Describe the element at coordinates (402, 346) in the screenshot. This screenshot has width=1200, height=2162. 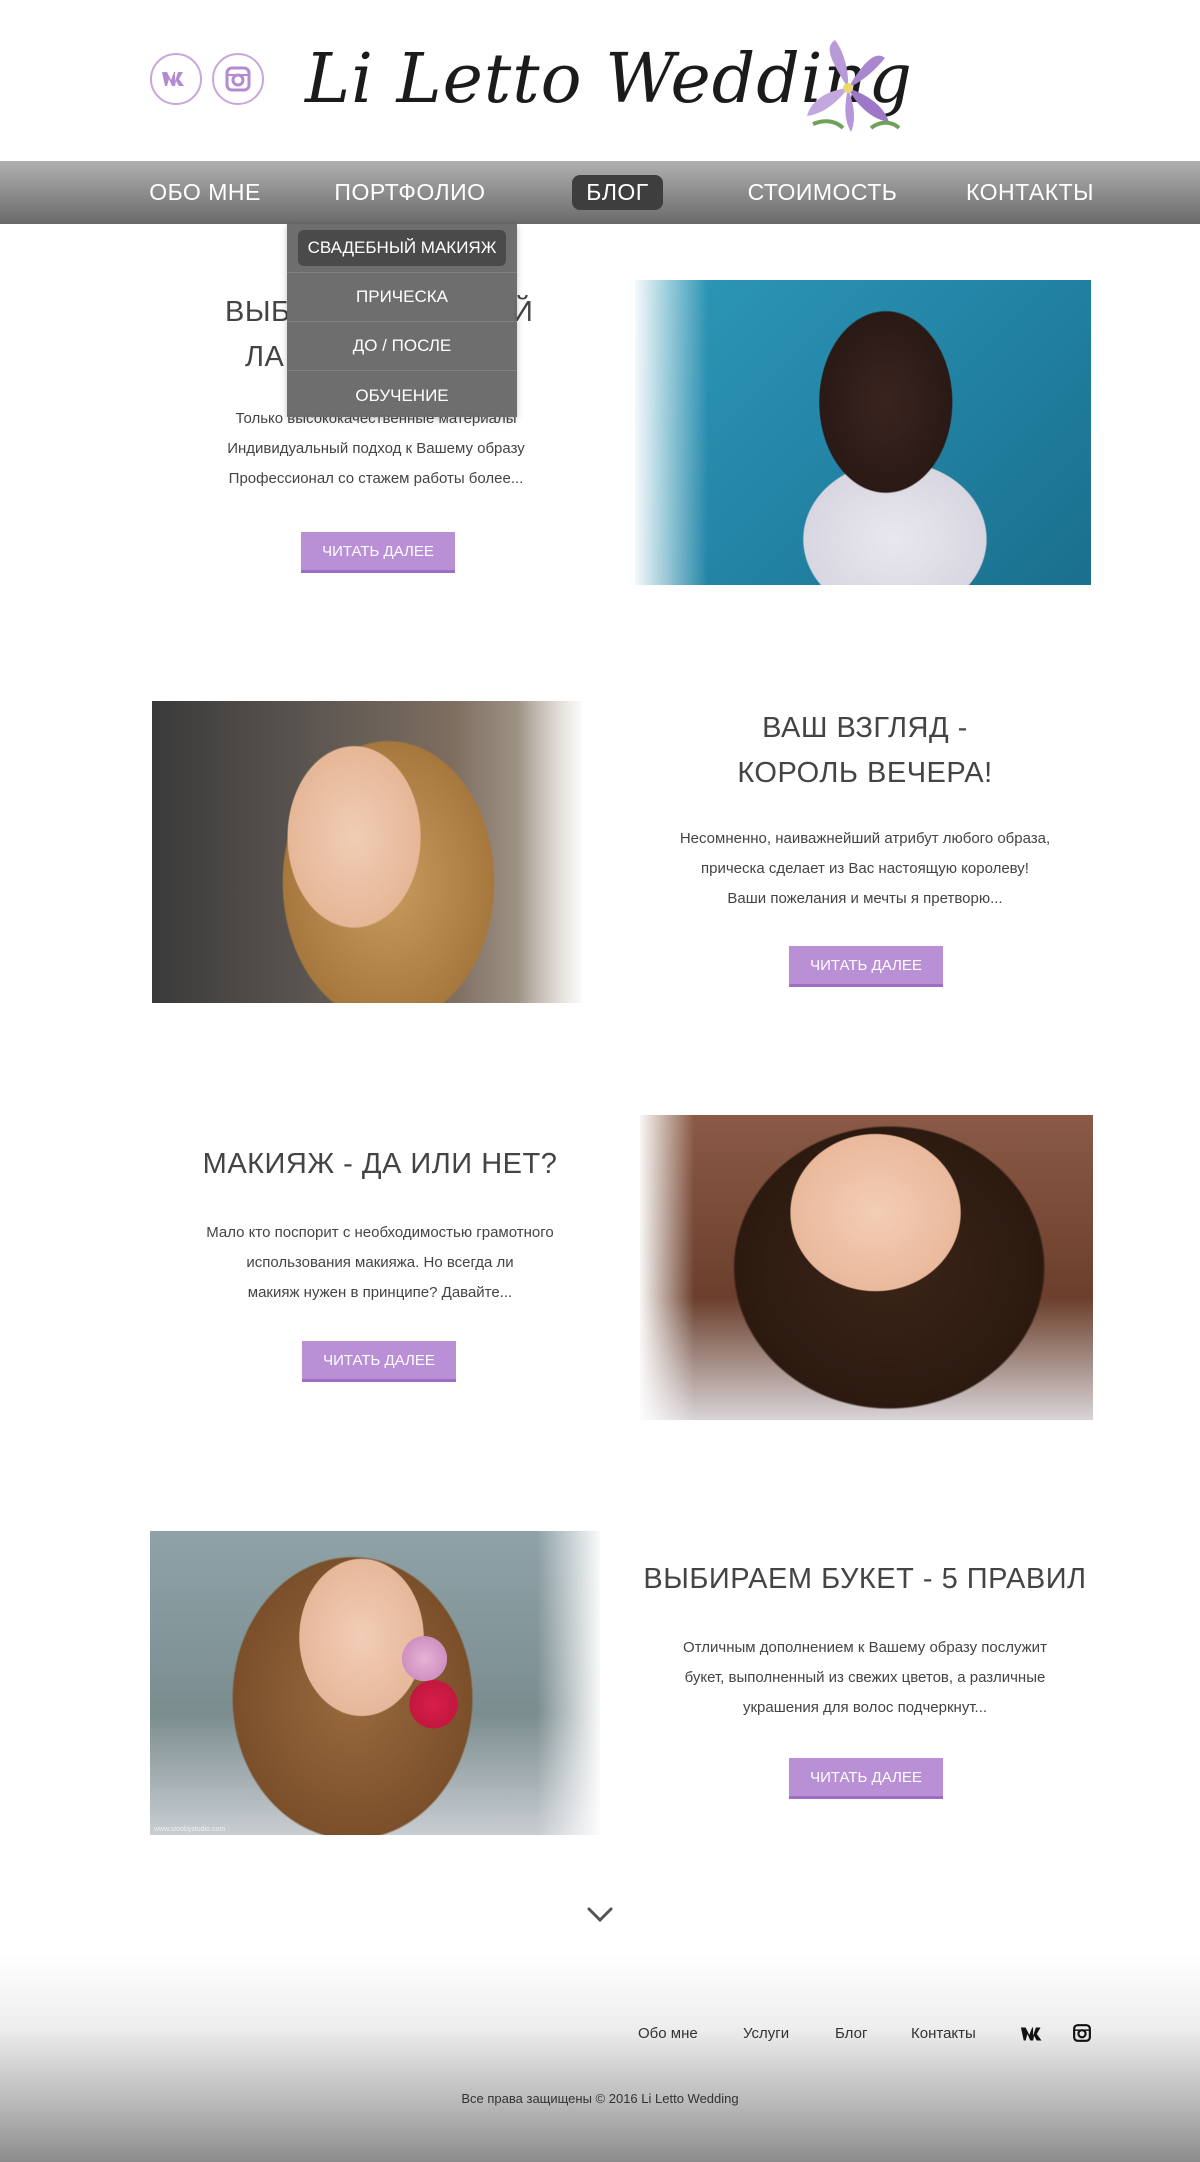
I see `dropdown-item-before-after: ДО / ПОСЛЕ` at that location.